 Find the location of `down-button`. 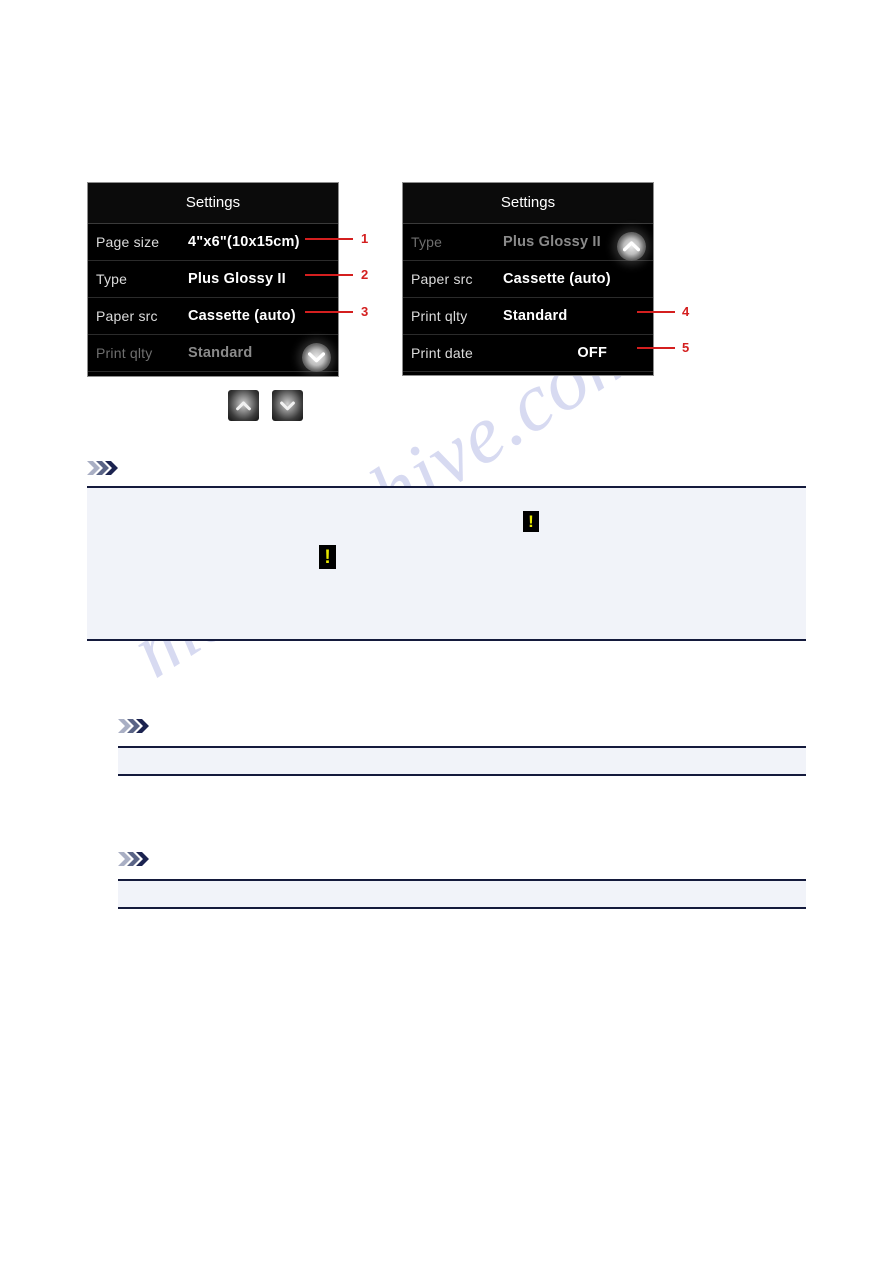

down-button is located at coordinates (287, 405).